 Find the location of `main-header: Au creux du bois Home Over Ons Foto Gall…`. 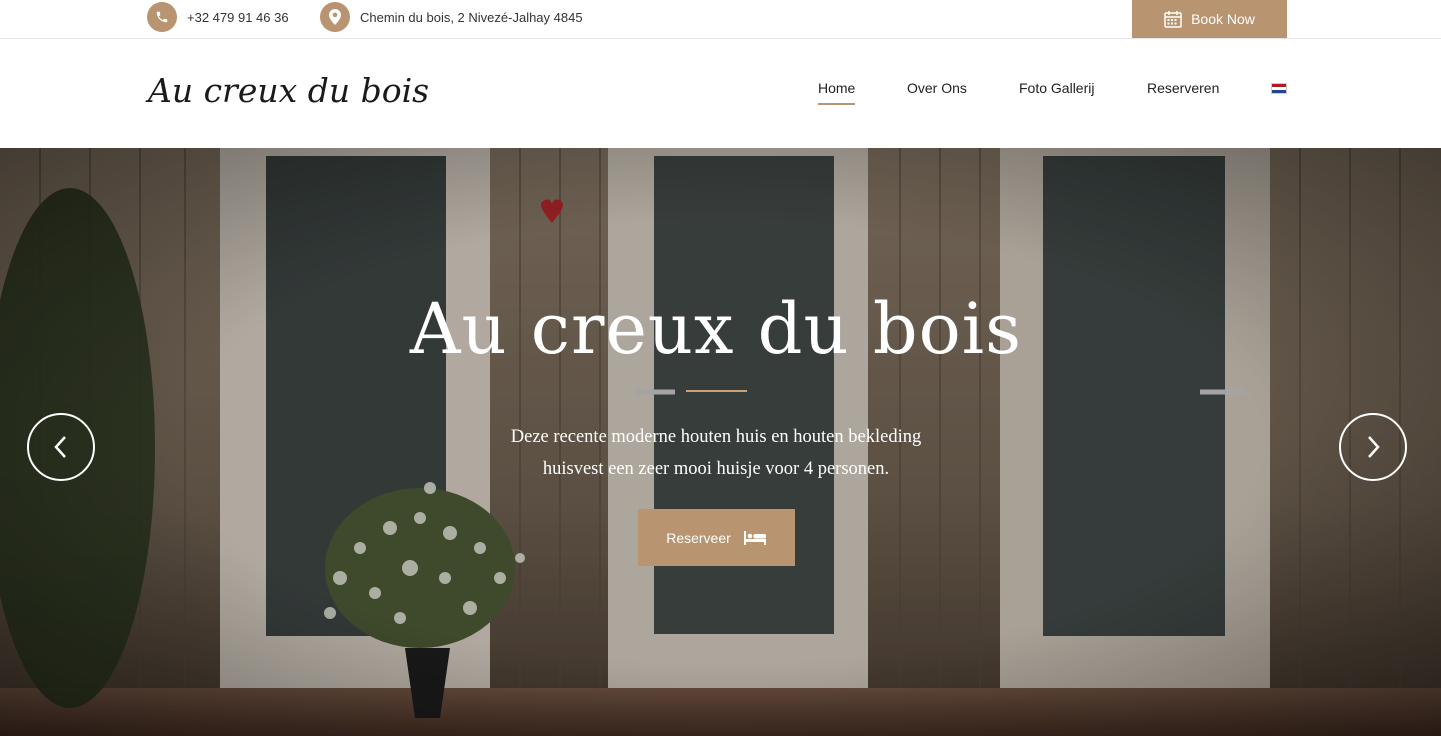

main-header: Au creux du bois Home Over Ons Foto Gall… is located at coordinates (720, 93).